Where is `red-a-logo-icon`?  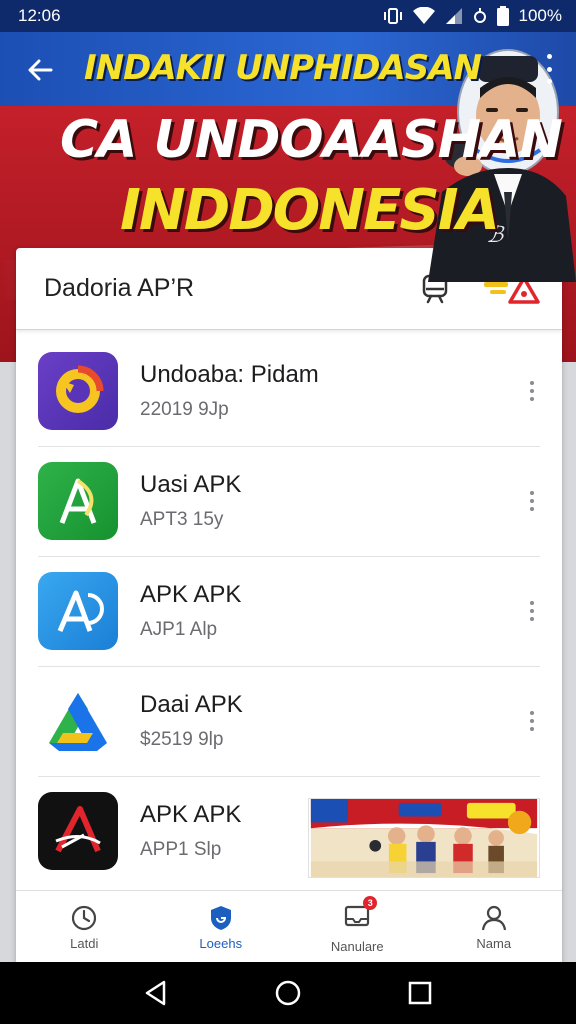
red-a-logo-icon is located at coordinates (78, 829).